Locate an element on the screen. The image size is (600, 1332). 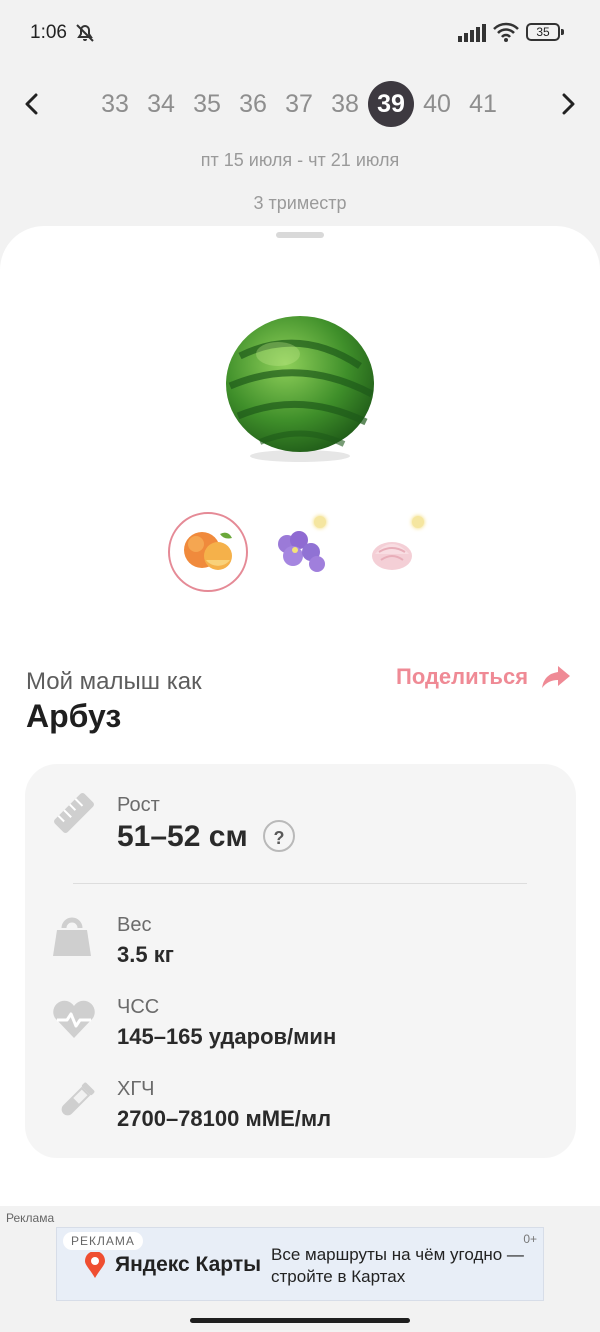
ruler-icon is located at coordinates (74, 813).